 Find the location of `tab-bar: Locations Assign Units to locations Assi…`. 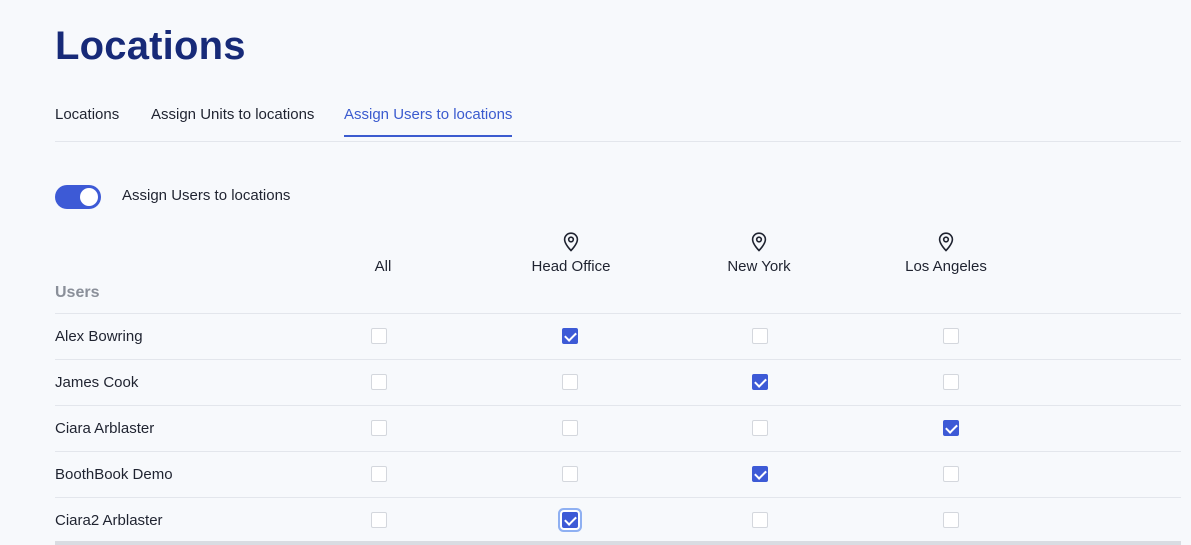

tab-bar: Locations Assign Units to locations Assi… is located at coordinates (618, 119).